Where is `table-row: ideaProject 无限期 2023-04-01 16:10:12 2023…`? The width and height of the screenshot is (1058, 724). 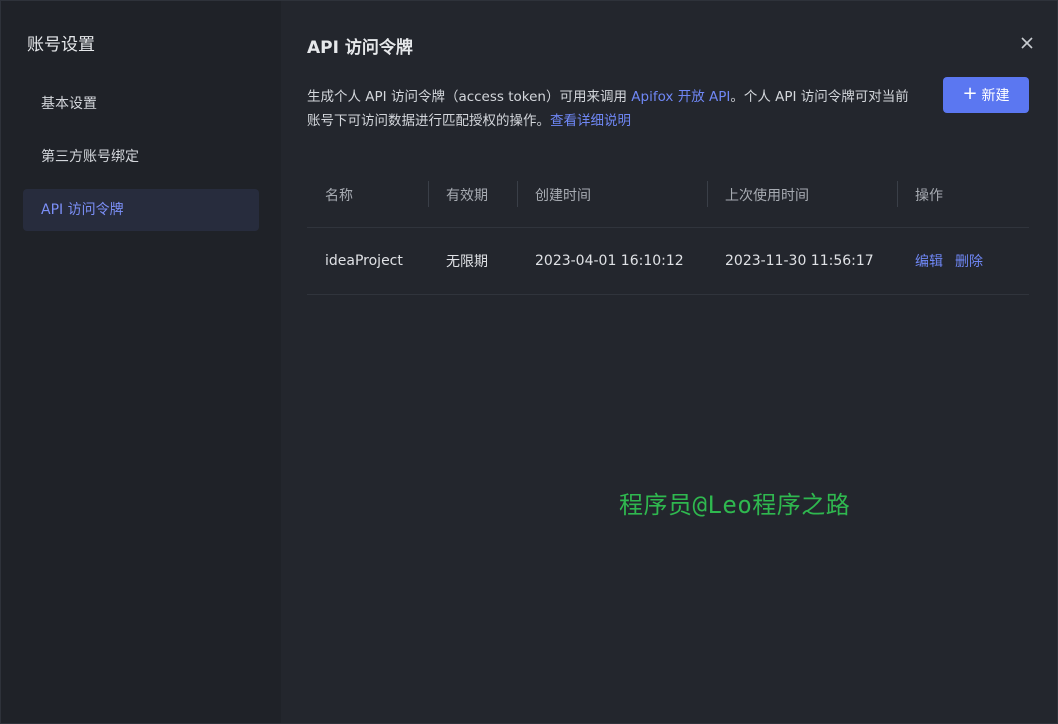
table-row: ideaProject 无限期 2023-04-01 16:10:12 2023… is located at coordinates (668, 261).